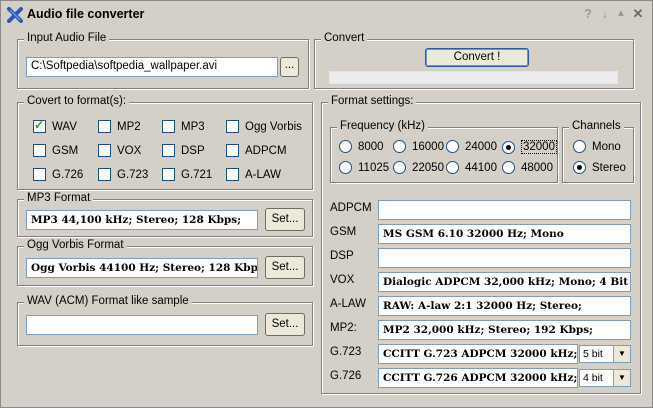 Image resolution: width=653 pixels, height=408 pixels. Describe the element at coordinates (477, 57) in the screenshot. I see `convert-button: Convert !` at that location.